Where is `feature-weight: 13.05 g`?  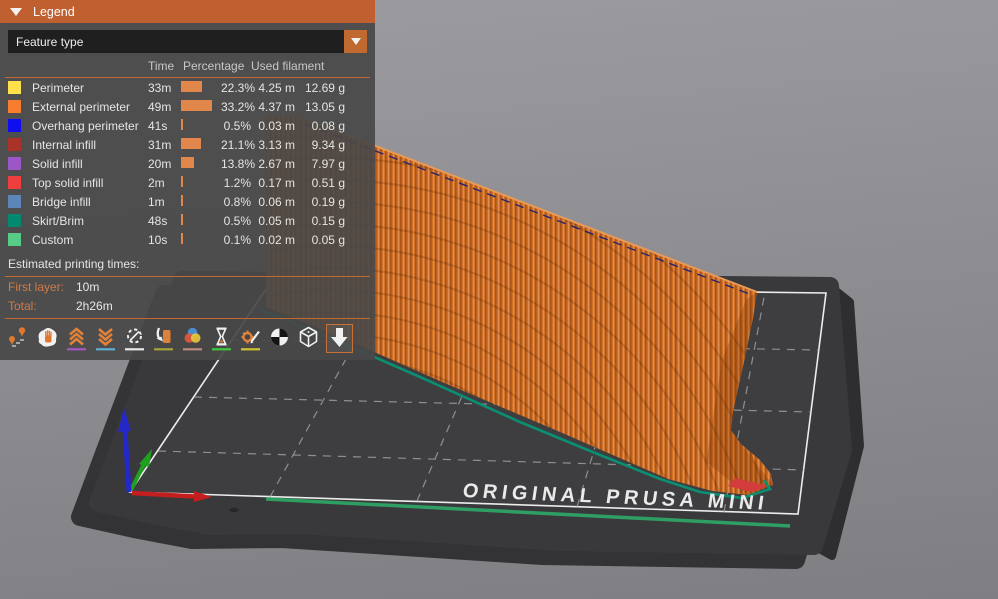 feature-weight: 13.05 g is located at coordinates (324, 106).